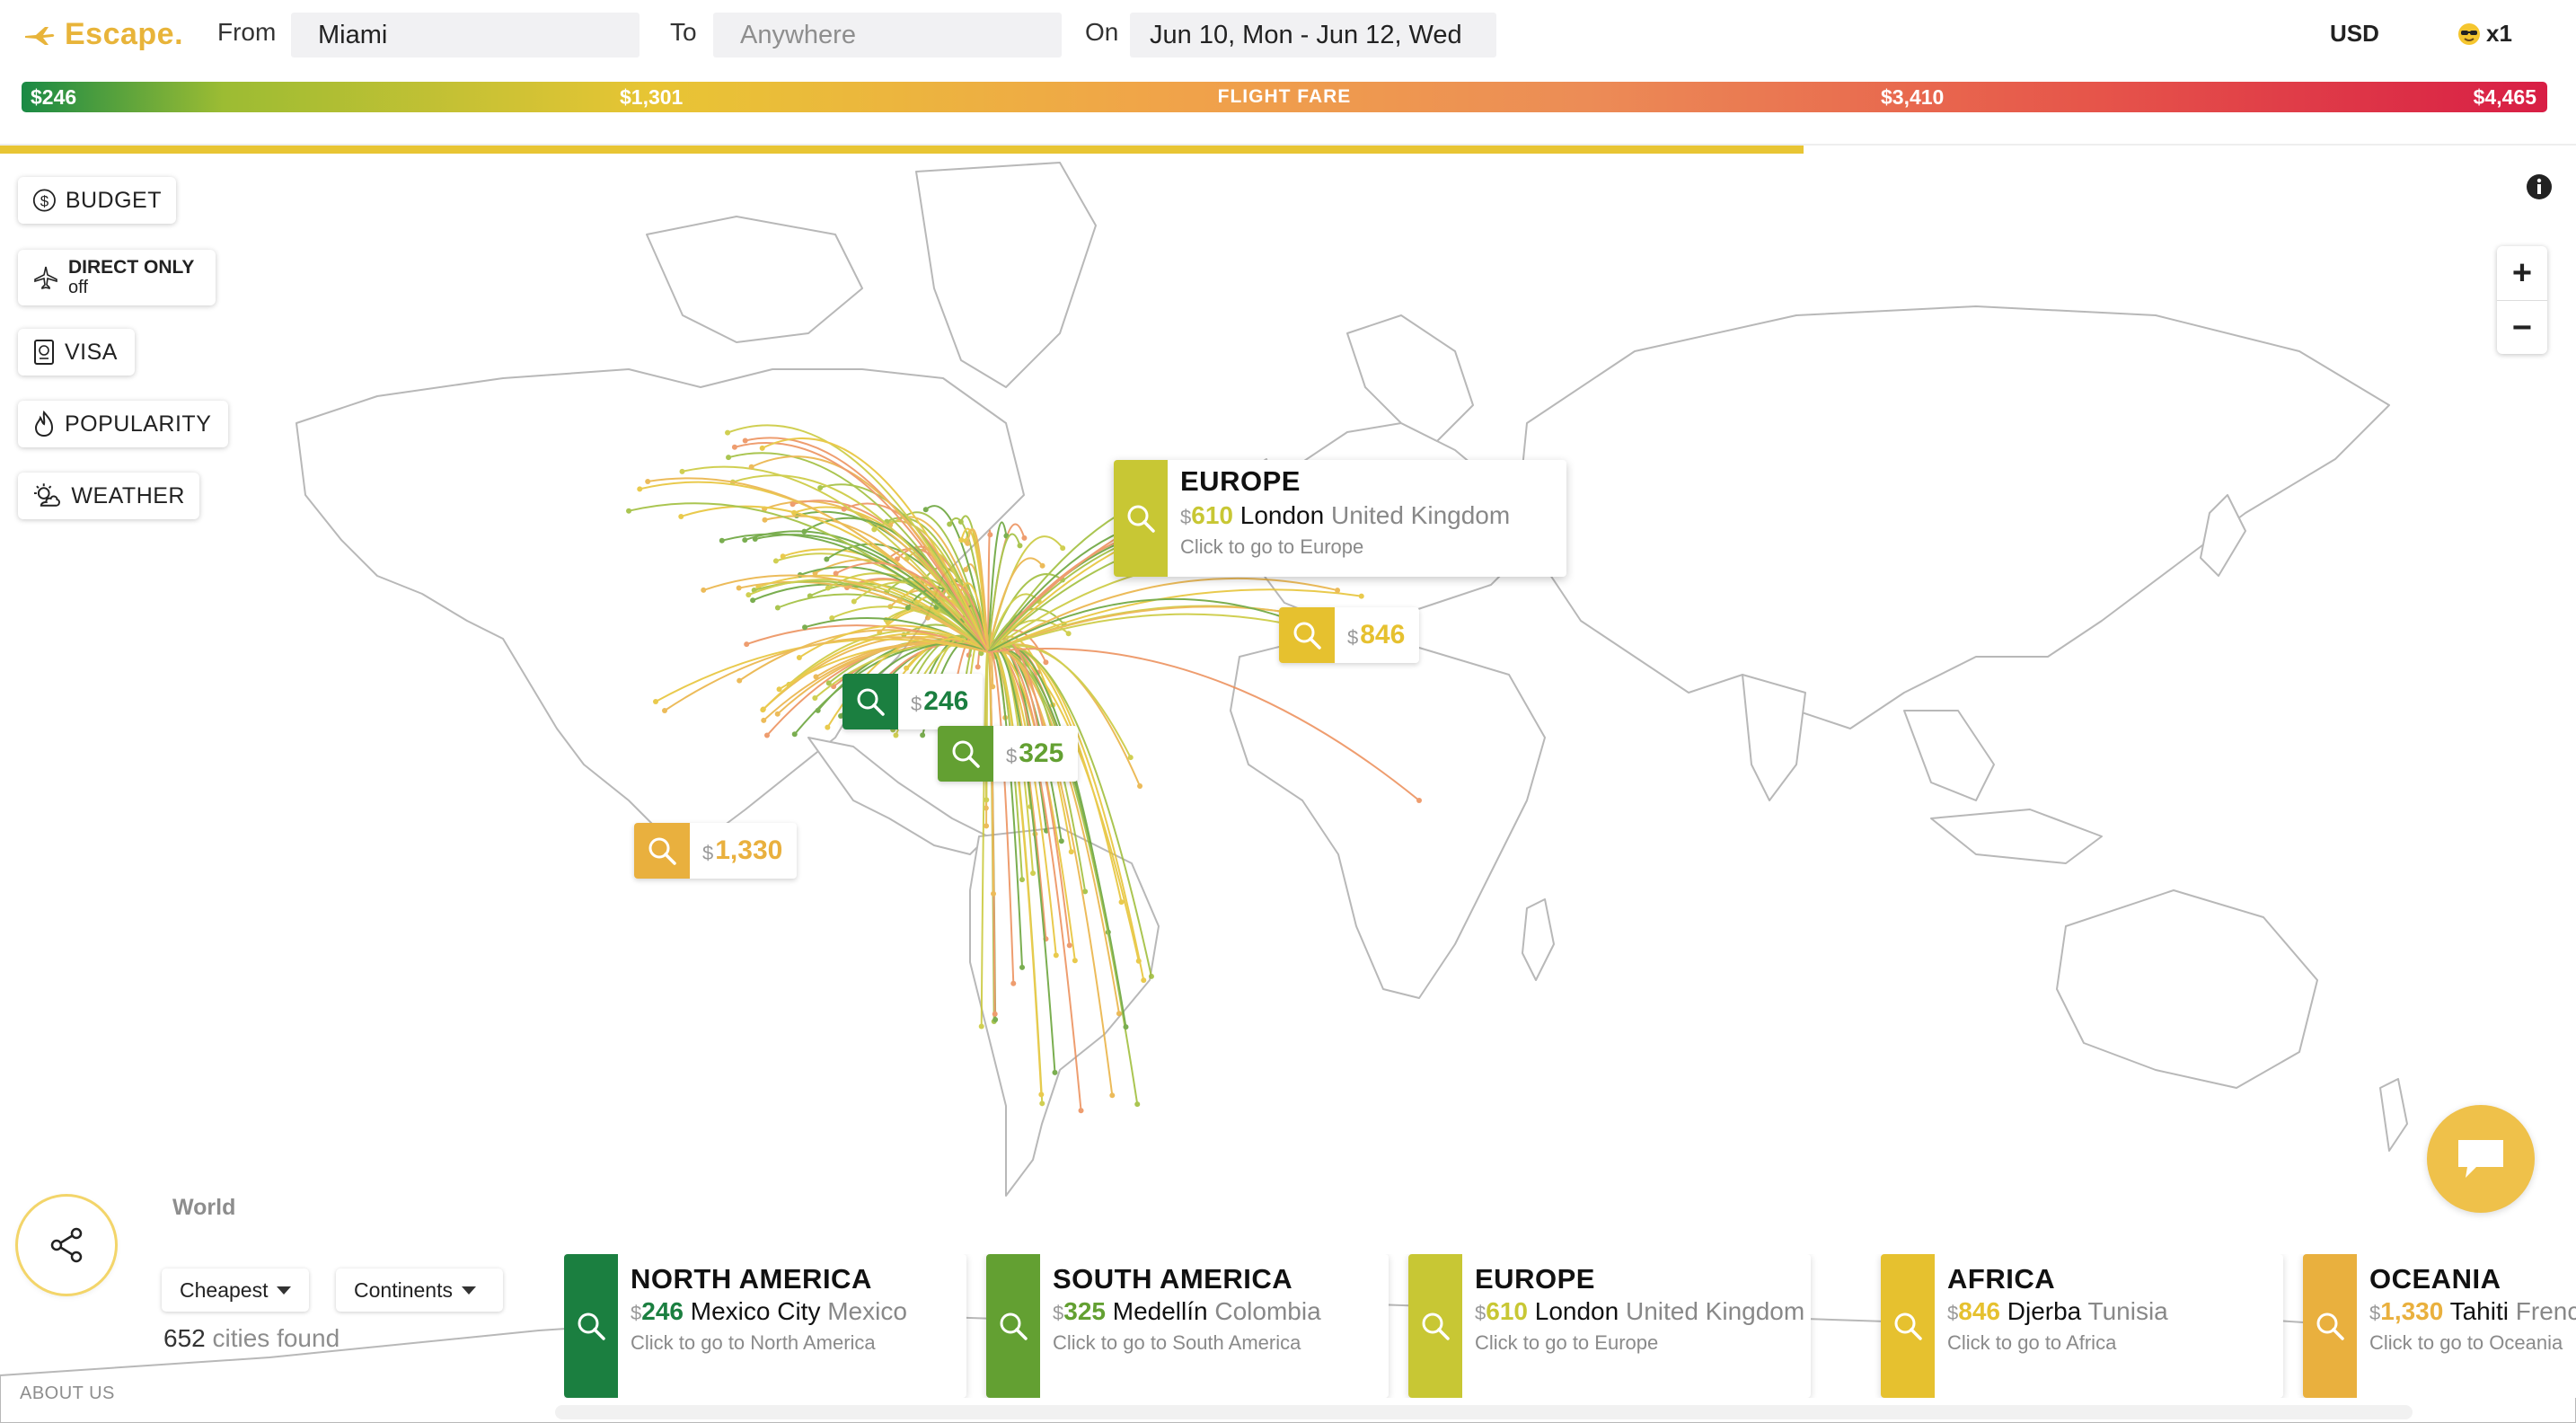  I want to click on budget-filter-label: BUDGET, so click(113, 200).